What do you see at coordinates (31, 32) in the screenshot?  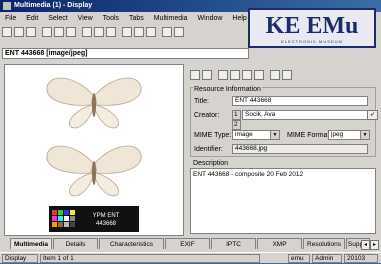 I see `cancel-icon` at bounding box center [31, 32].